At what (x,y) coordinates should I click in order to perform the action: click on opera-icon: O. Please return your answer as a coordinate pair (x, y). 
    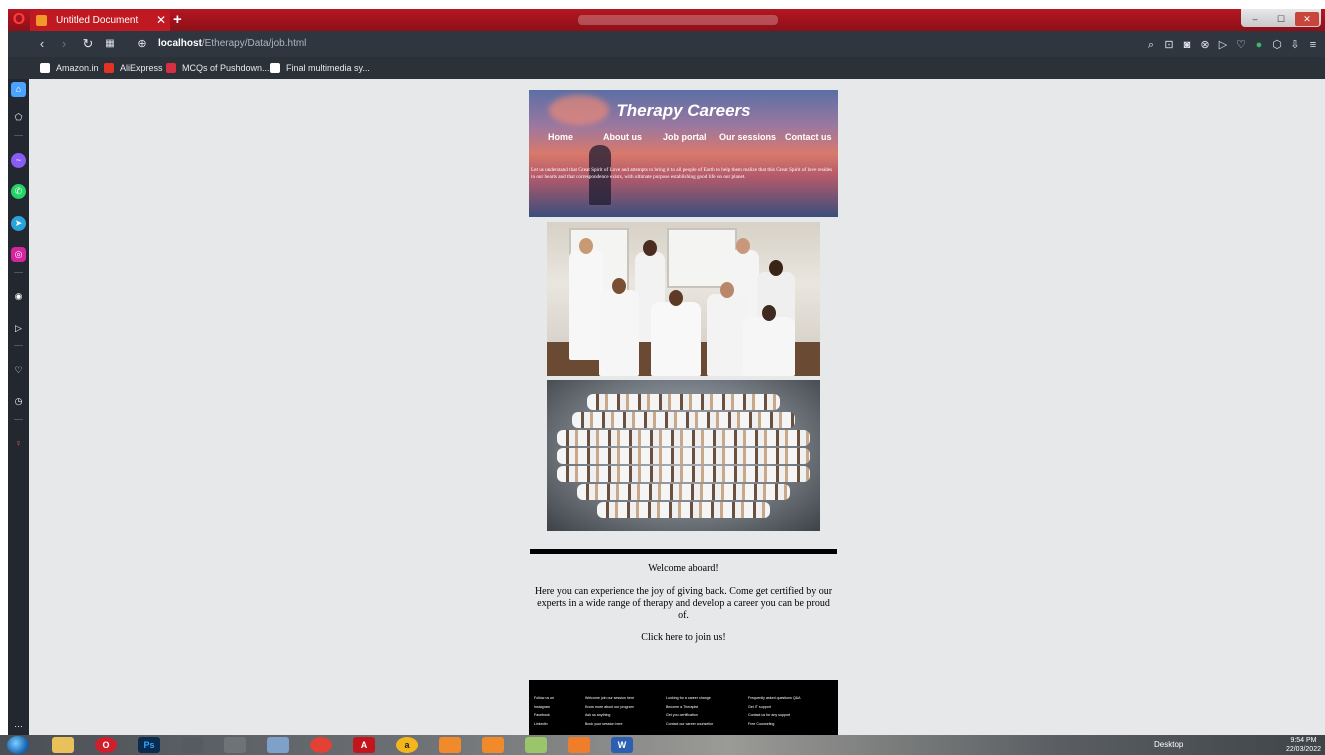
    Looking at the image, I should click on (106, 745).